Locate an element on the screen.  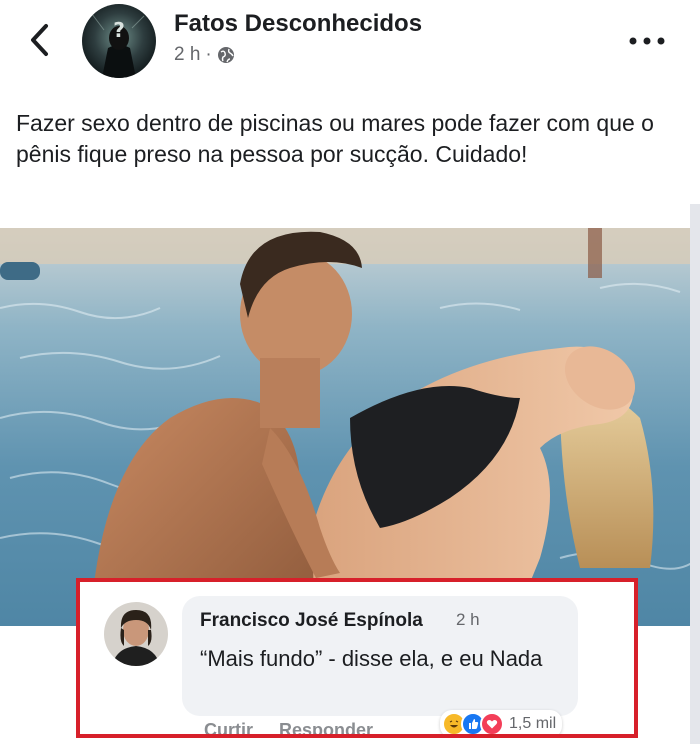
right-edge-strip is located at coordinates (695, 474).